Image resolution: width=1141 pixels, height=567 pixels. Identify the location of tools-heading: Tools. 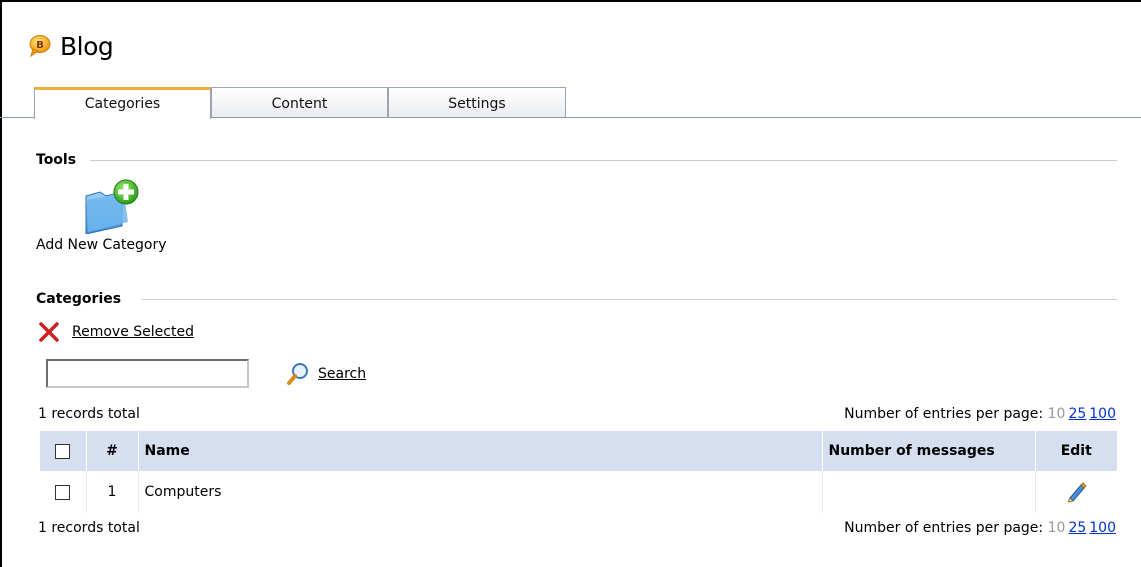
(56, 160).